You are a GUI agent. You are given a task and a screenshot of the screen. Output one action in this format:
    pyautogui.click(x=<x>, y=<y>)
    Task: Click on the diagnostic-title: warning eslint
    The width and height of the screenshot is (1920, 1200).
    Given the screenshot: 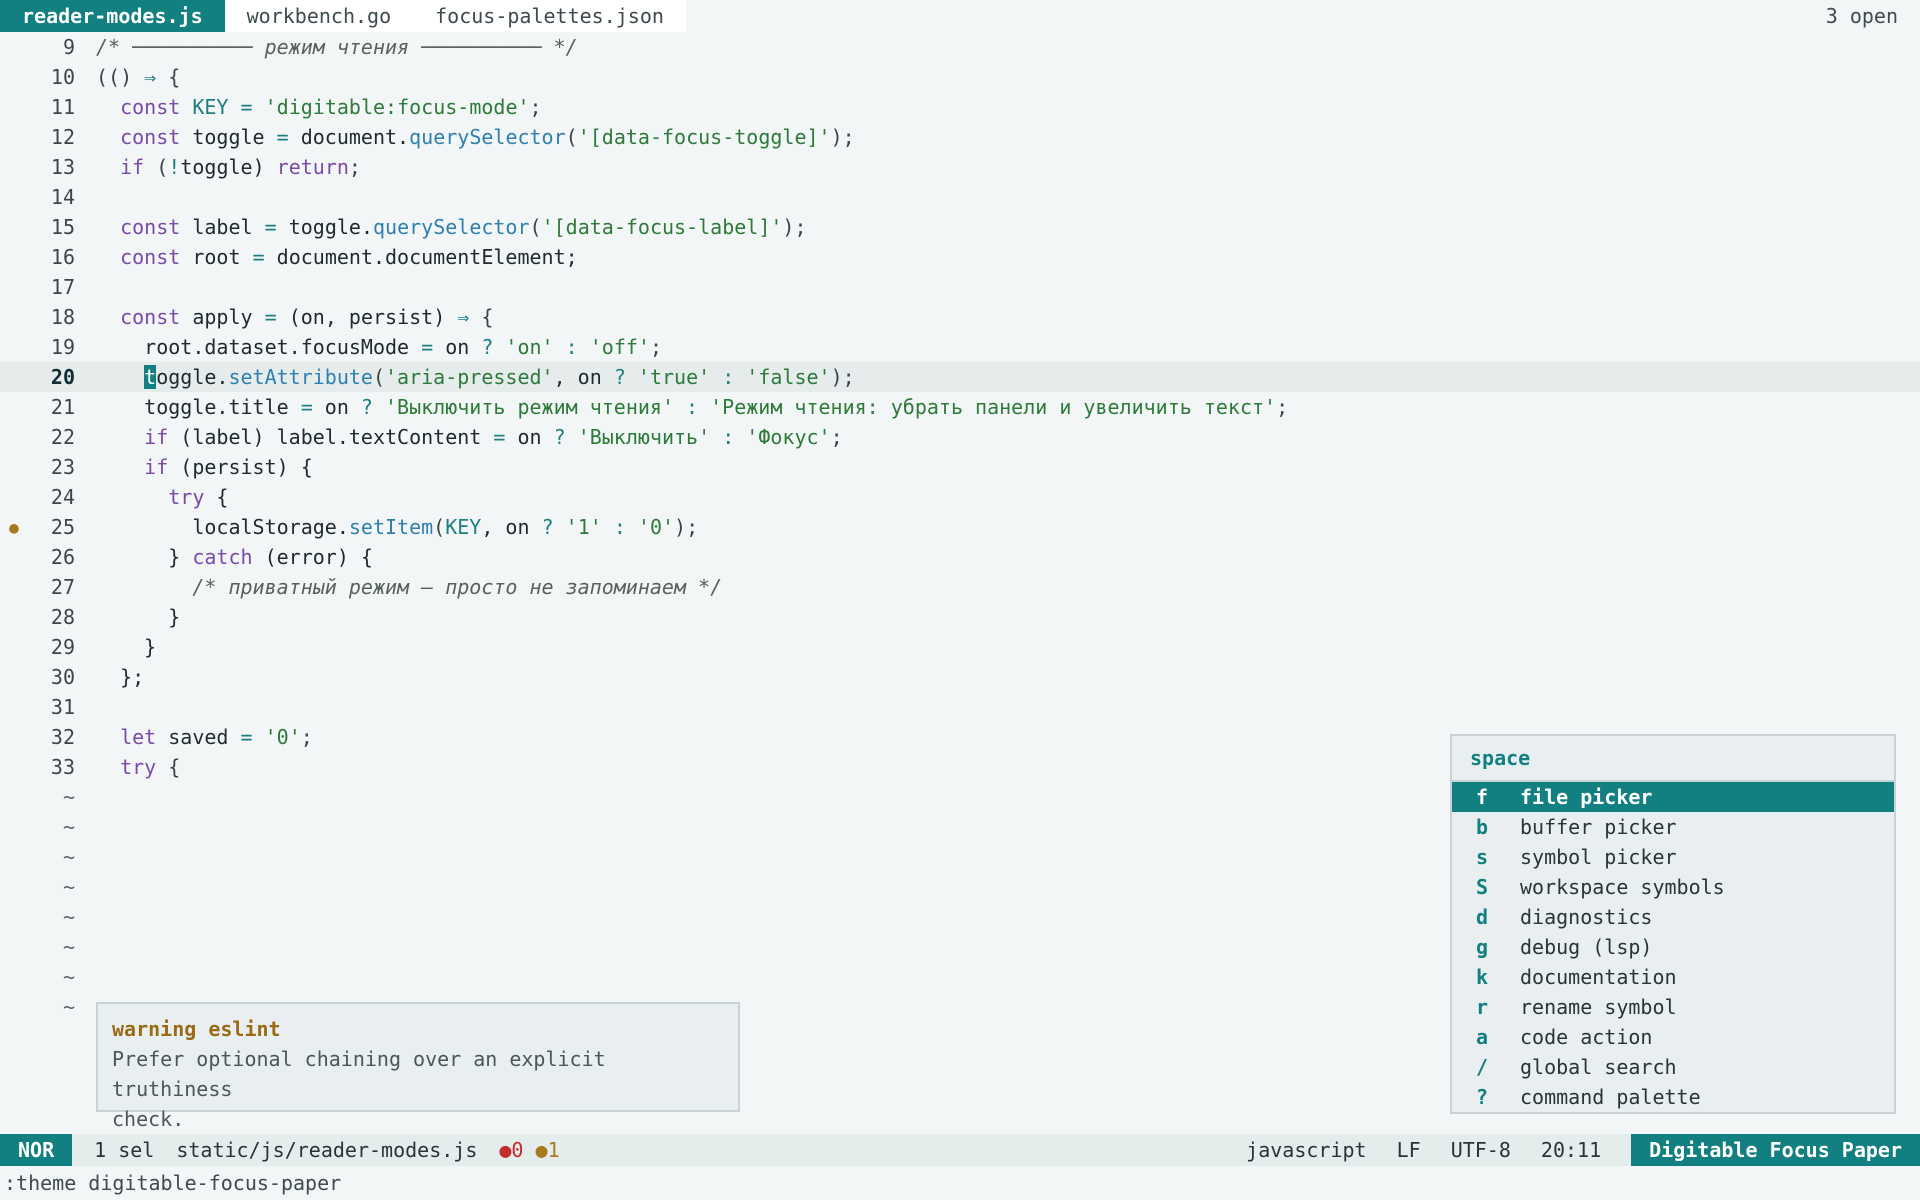 What is the action you would take?
    pyautogui.click(x=196, y=1029)
    